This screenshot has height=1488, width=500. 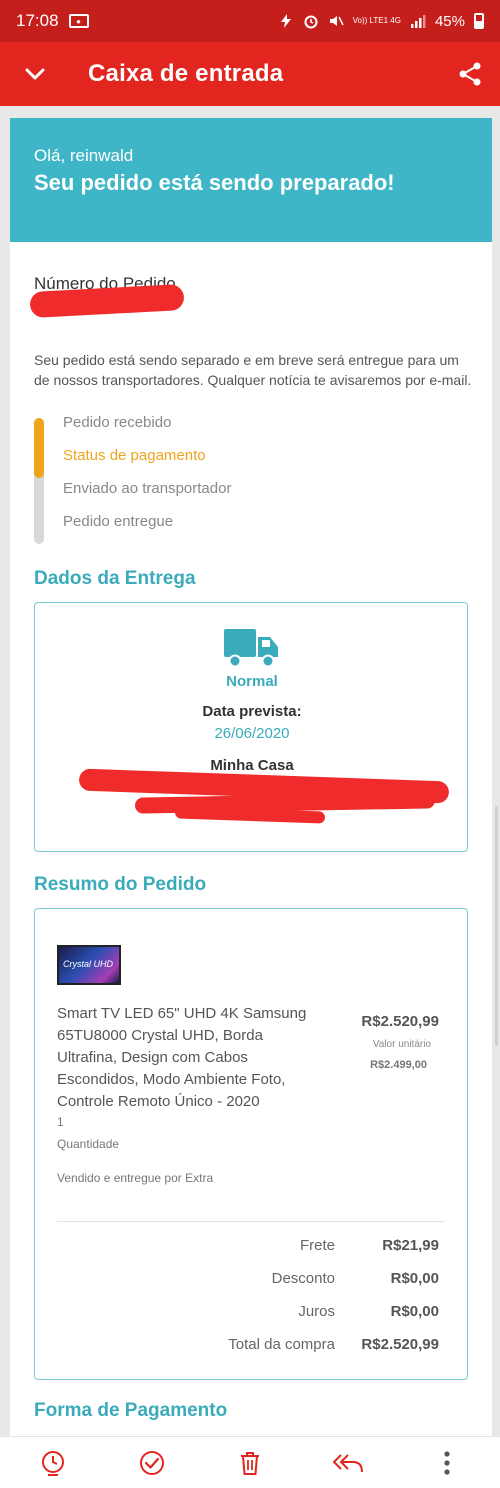 I want to click on chevron-down-icon, so click(x=35, y=74).